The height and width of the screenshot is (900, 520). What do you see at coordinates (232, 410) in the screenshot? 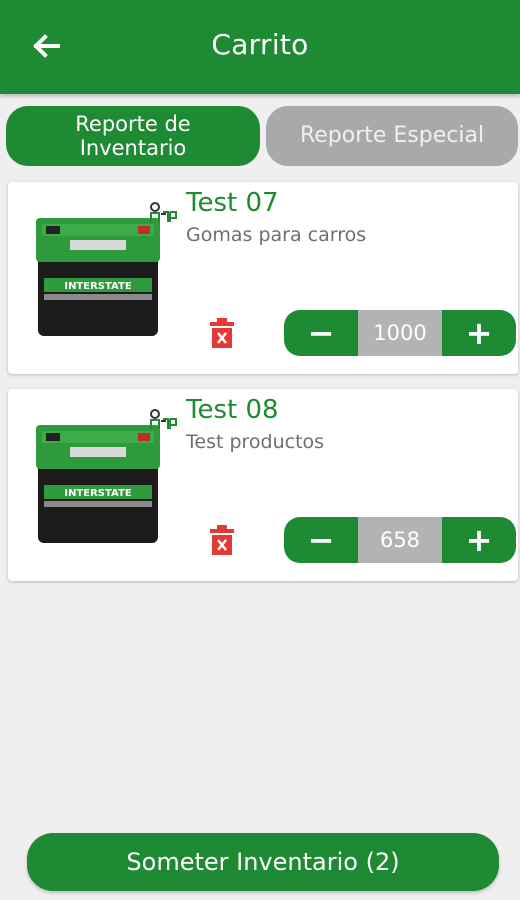
I see `product-name: Test 08` at bounding box center [232, 410].